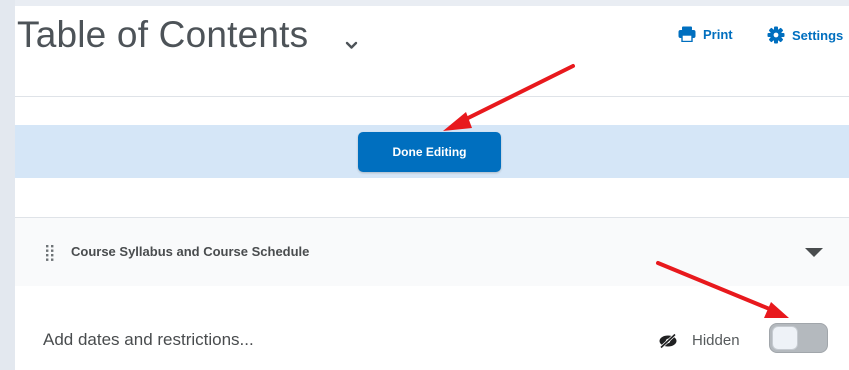 The height and width of the screenshot is (370, 849). I want to click on print-label: Print, so click(718, 34).